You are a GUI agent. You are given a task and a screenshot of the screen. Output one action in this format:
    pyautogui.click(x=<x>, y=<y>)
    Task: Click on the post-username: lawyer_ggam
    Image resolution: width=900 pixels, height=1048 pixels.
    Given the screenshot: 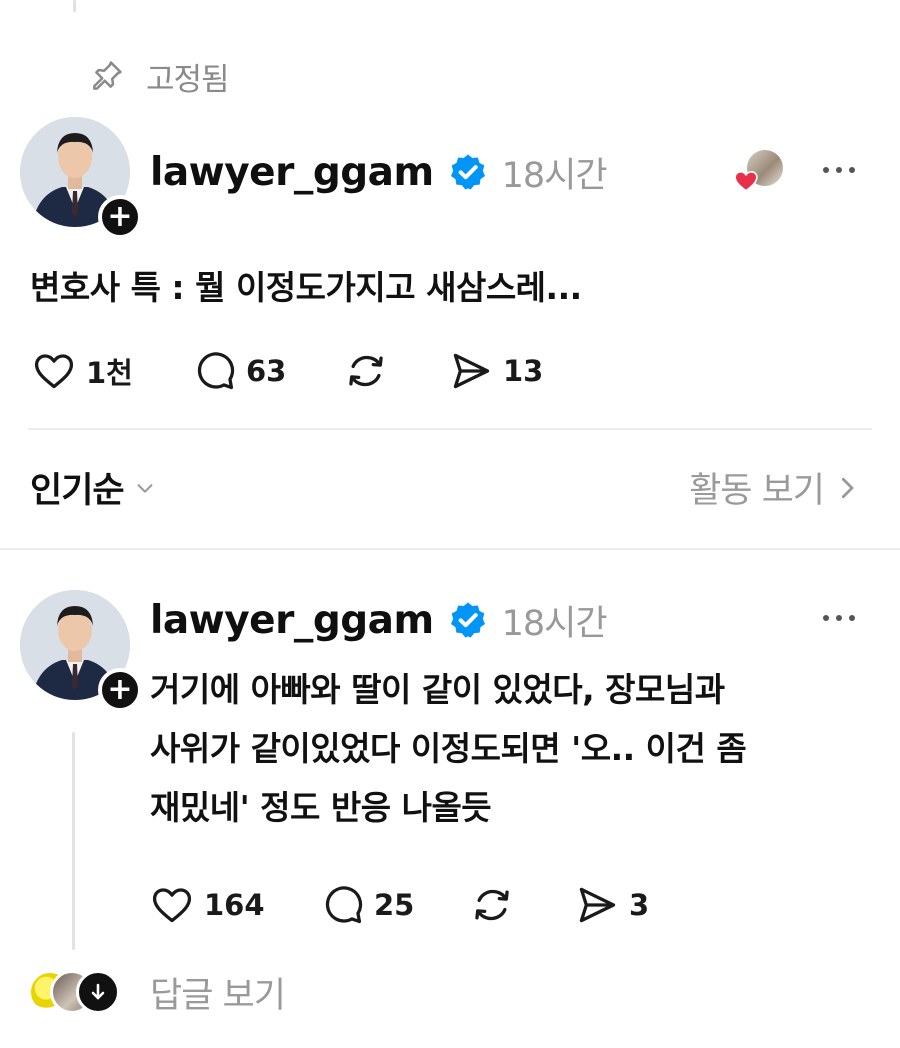 What is the action you would take?
    pyautogui.click(x=292, y=172)
    